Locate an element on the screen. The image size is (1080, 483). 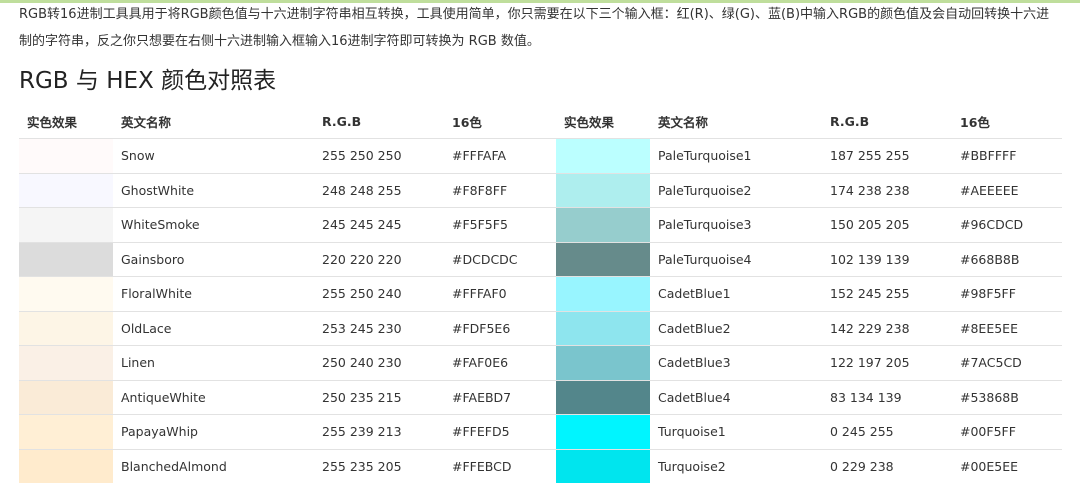
rgb-value-cell: 0 229 238 is located at coordinates (887, 465).